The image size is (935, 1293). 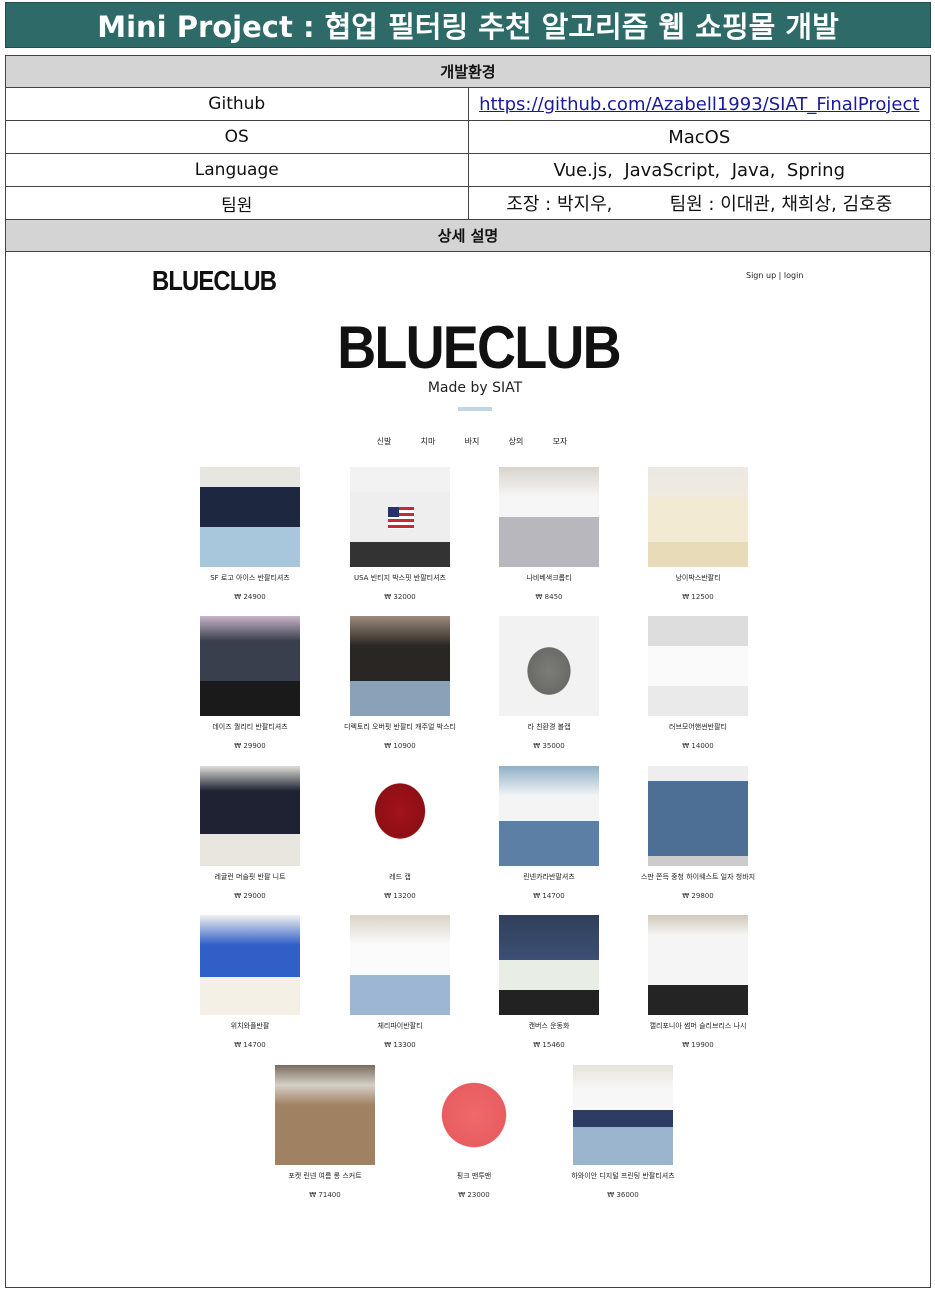 What do you see at coordinates (325, 1195) in the screenshot?
I see `product-price: ₩ 71400` at bounding box center [325, 1195].